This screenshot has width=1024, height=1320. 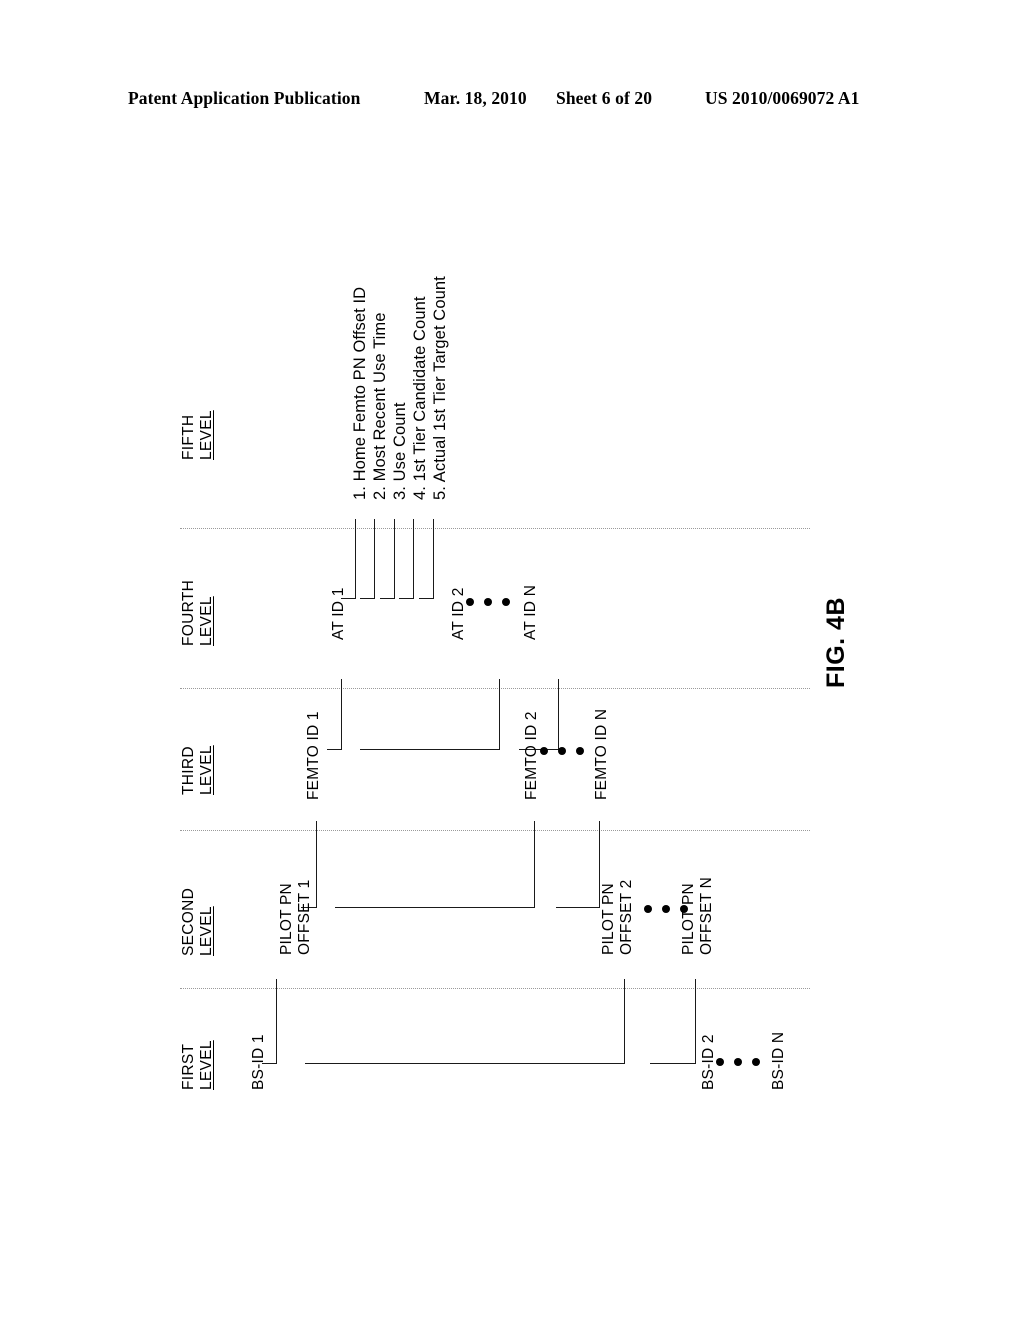 What do you see at coordinates (413, 559) in the screenshot?
I see `connector-attr4-vertical` at bounding box center [413, 559].